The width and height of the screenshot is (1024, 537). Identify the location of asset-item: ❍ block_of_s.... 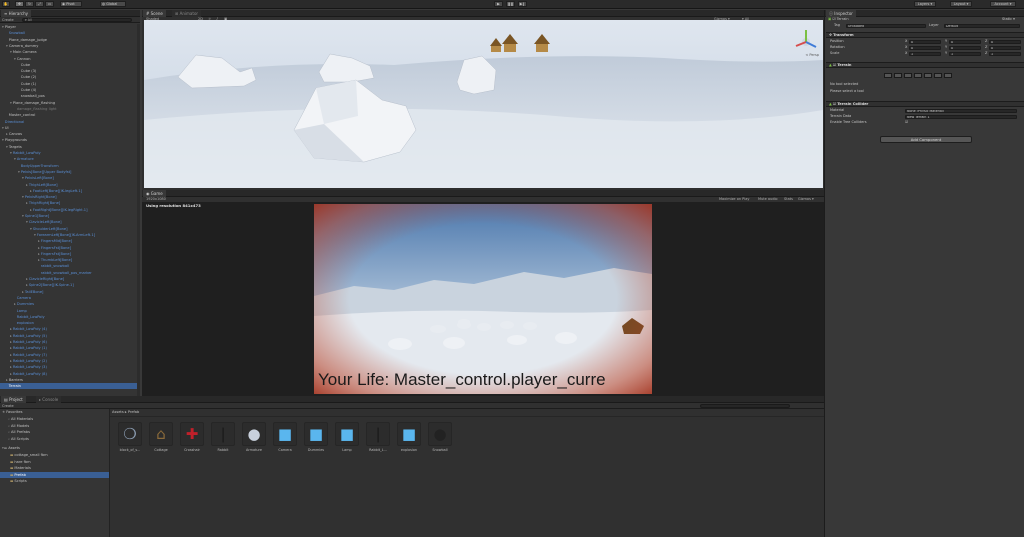
(130, 437).